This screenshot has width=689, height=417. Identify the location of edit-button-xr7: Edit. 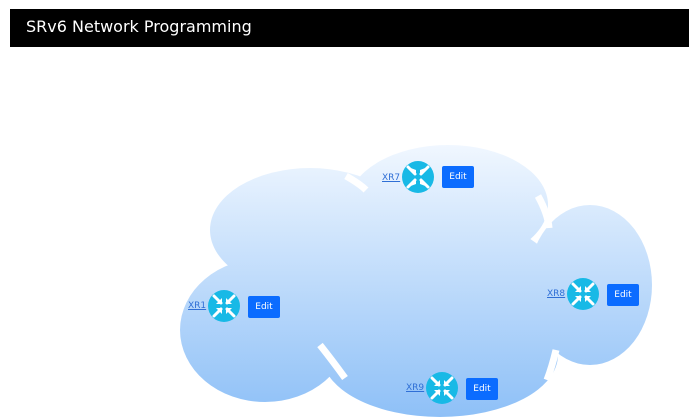
(458, 177).